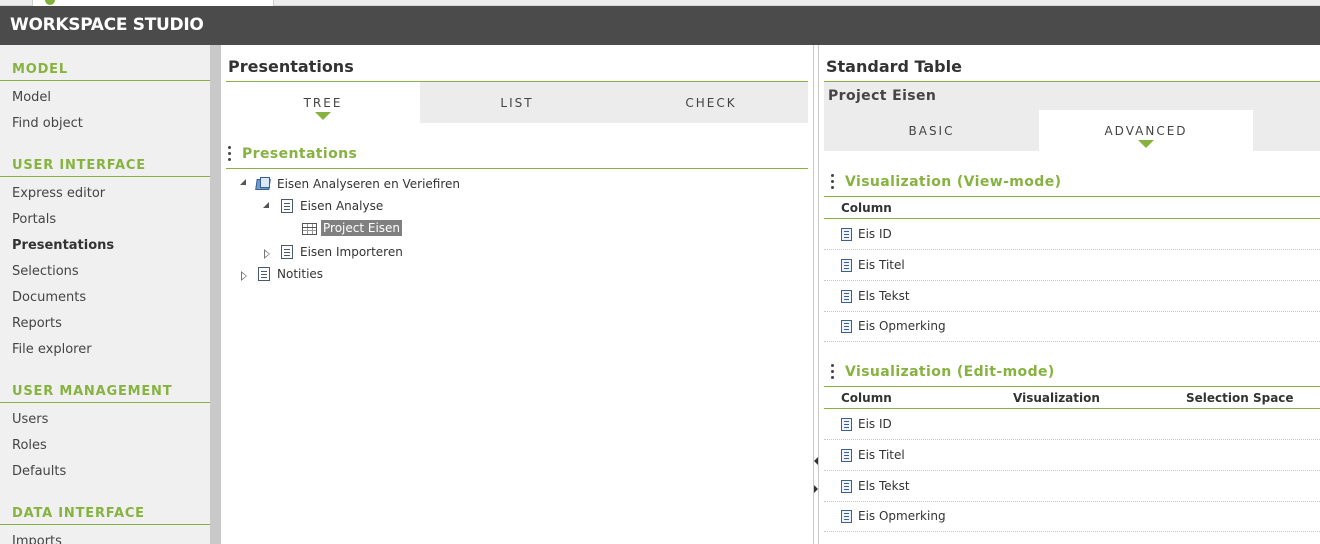  Describe the element at coordinates (39, 471) in the screenshot. I see `sidebar-item-defaults: Defaults` at that location.